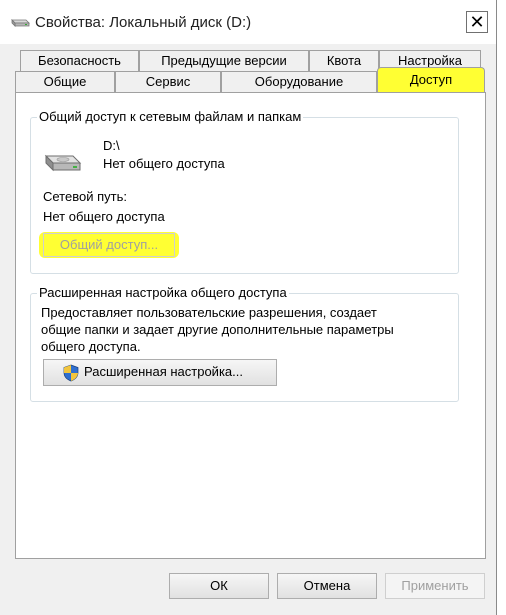  I want to click on network-path-value: Нет общего доступа, so click(104, 216).